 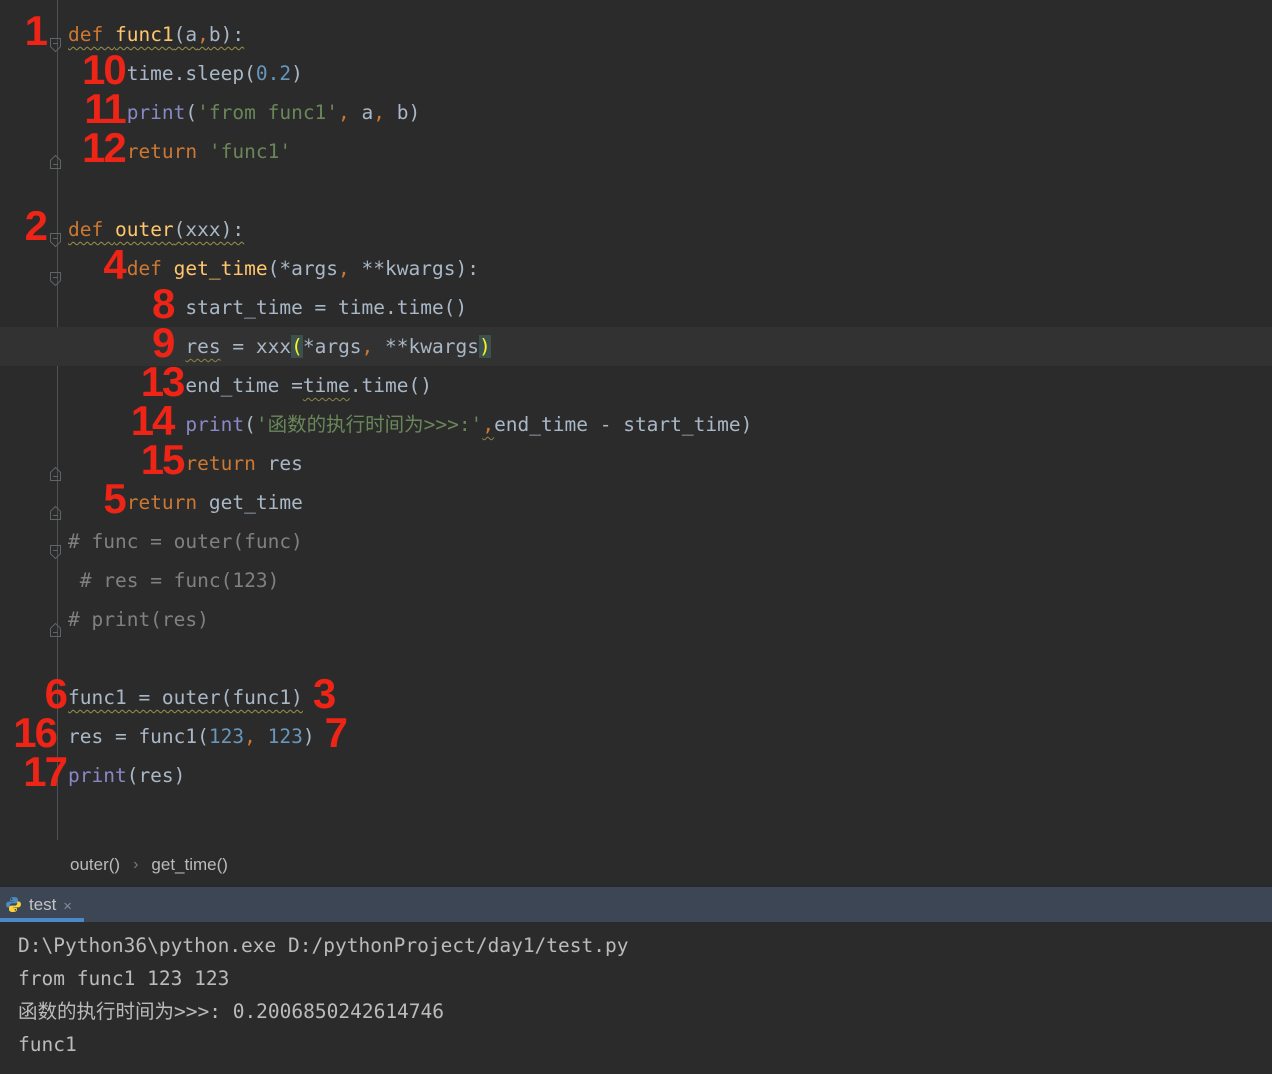 What do you see at coordinates (36, 30) in the screenshot?
I see `execution-order-number: 1` at bounding box center [36, 30].